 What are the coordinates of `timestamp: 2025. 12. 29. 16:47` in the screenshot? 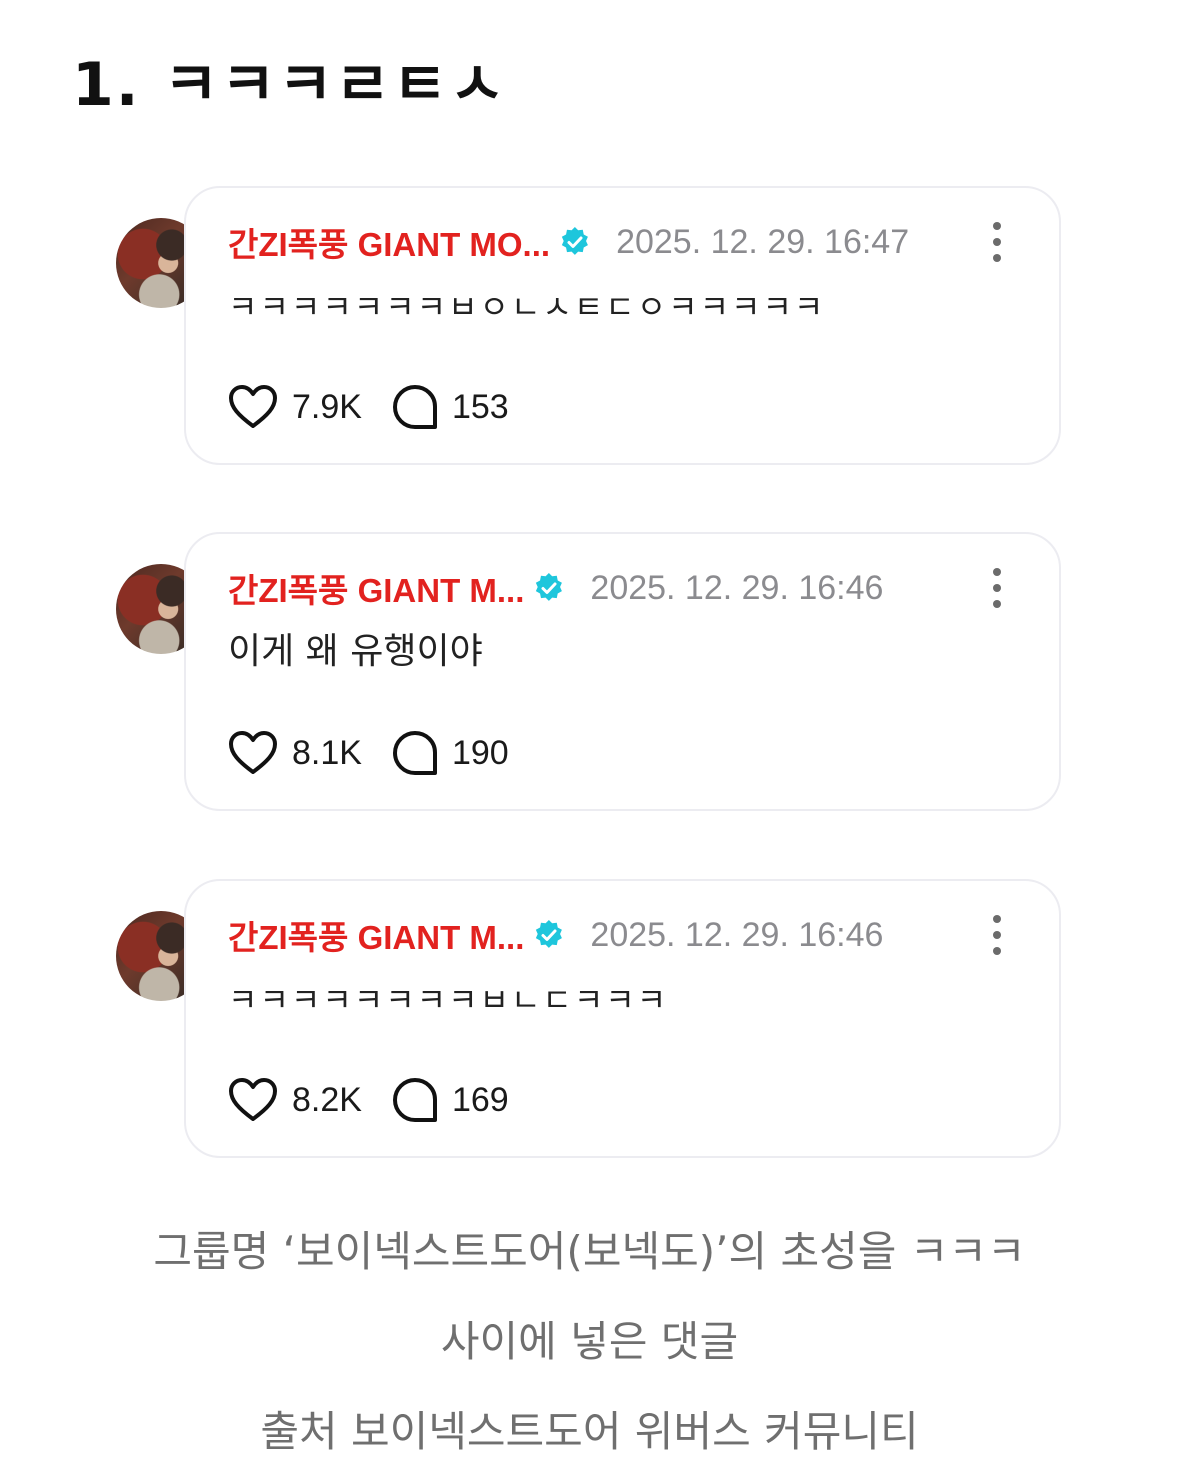 It's located at (763, 241).